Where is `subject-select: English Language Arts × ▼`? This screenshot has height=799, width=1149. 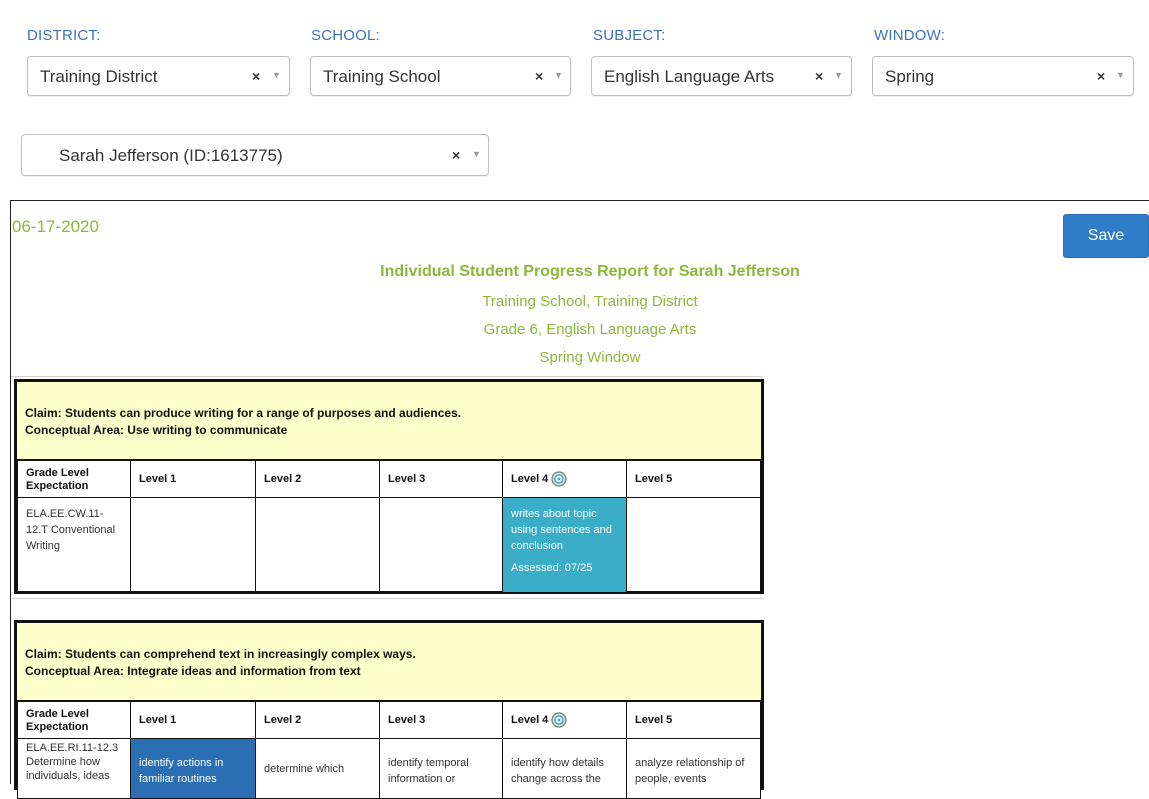 subject-select: English Language Arts × ▼ is located at coordinates (721, 76).